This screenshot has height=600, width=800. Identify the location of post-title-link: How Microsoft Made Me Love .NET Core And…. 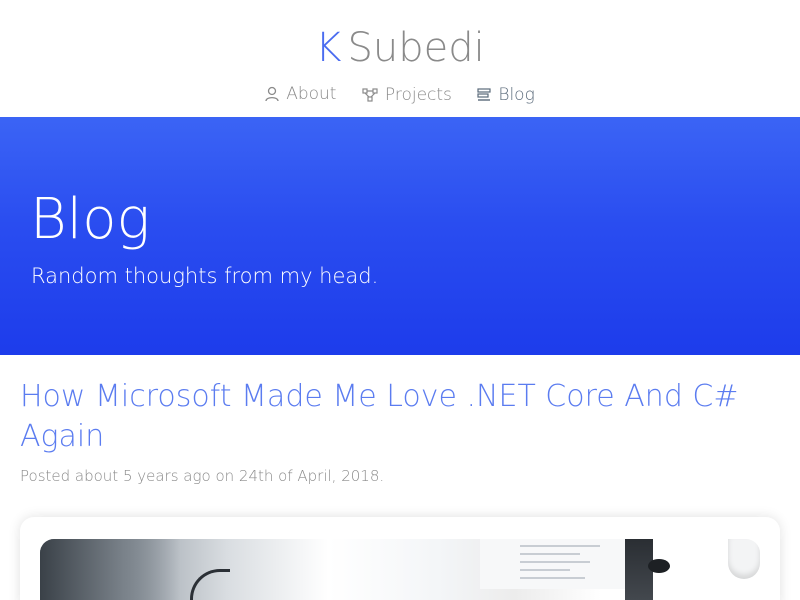
(390, 417).